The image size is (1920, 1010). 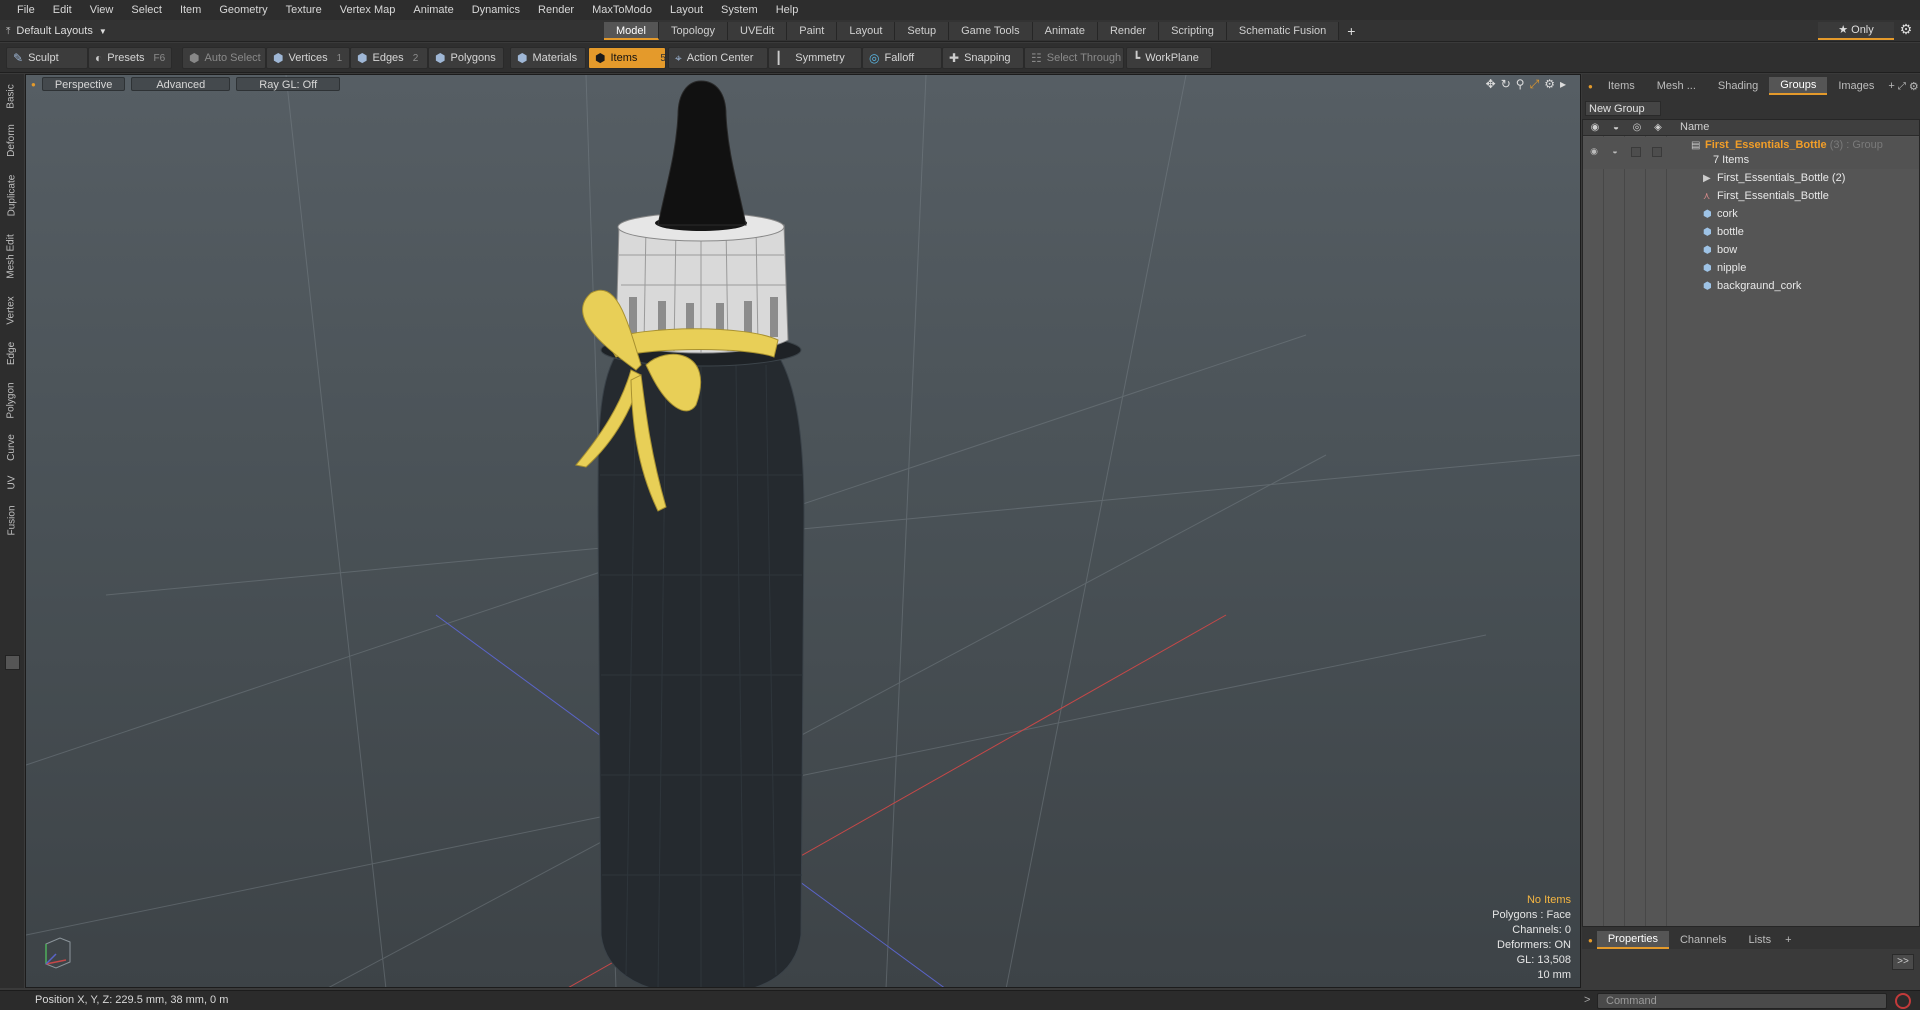 I want to click on viewport-more-icon: ▸, so click(x=1563, y=84).